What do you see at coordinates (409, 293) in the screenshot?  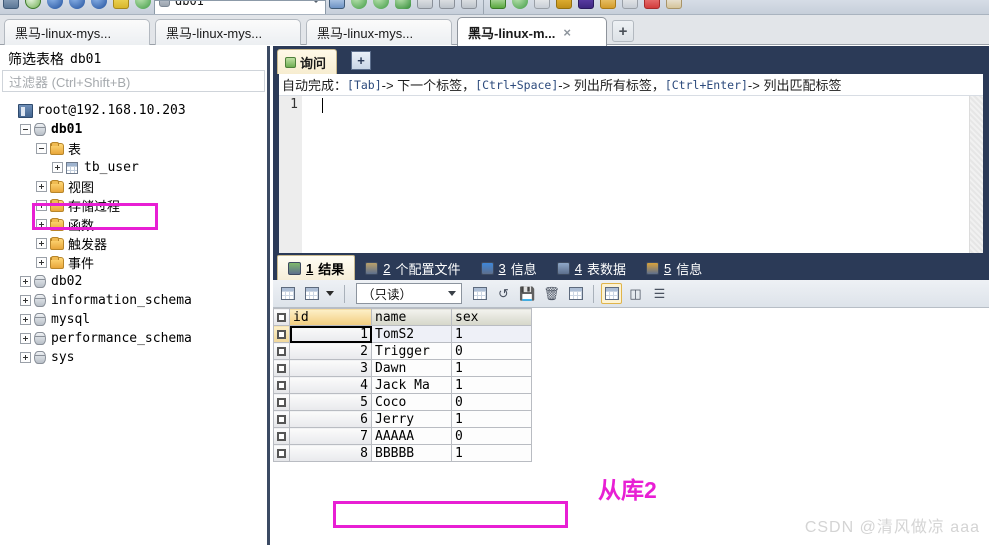 I see `edit-mode-selector: （只读）` at bounding box center [409, 293].